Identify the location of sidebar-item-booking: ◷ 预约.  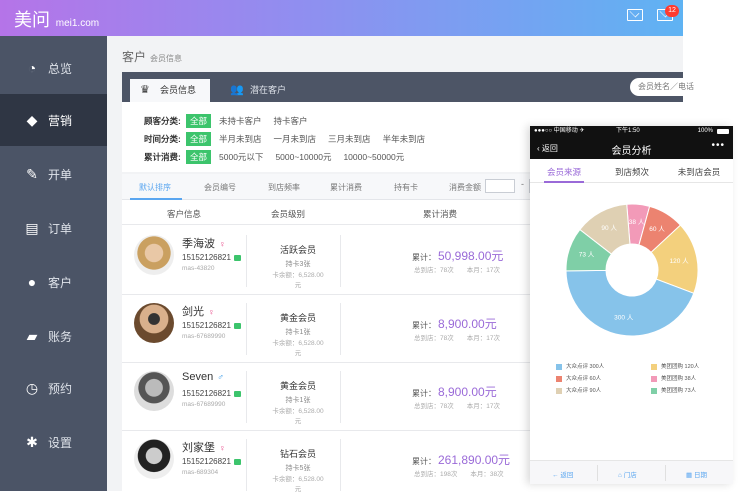
(53, 388).